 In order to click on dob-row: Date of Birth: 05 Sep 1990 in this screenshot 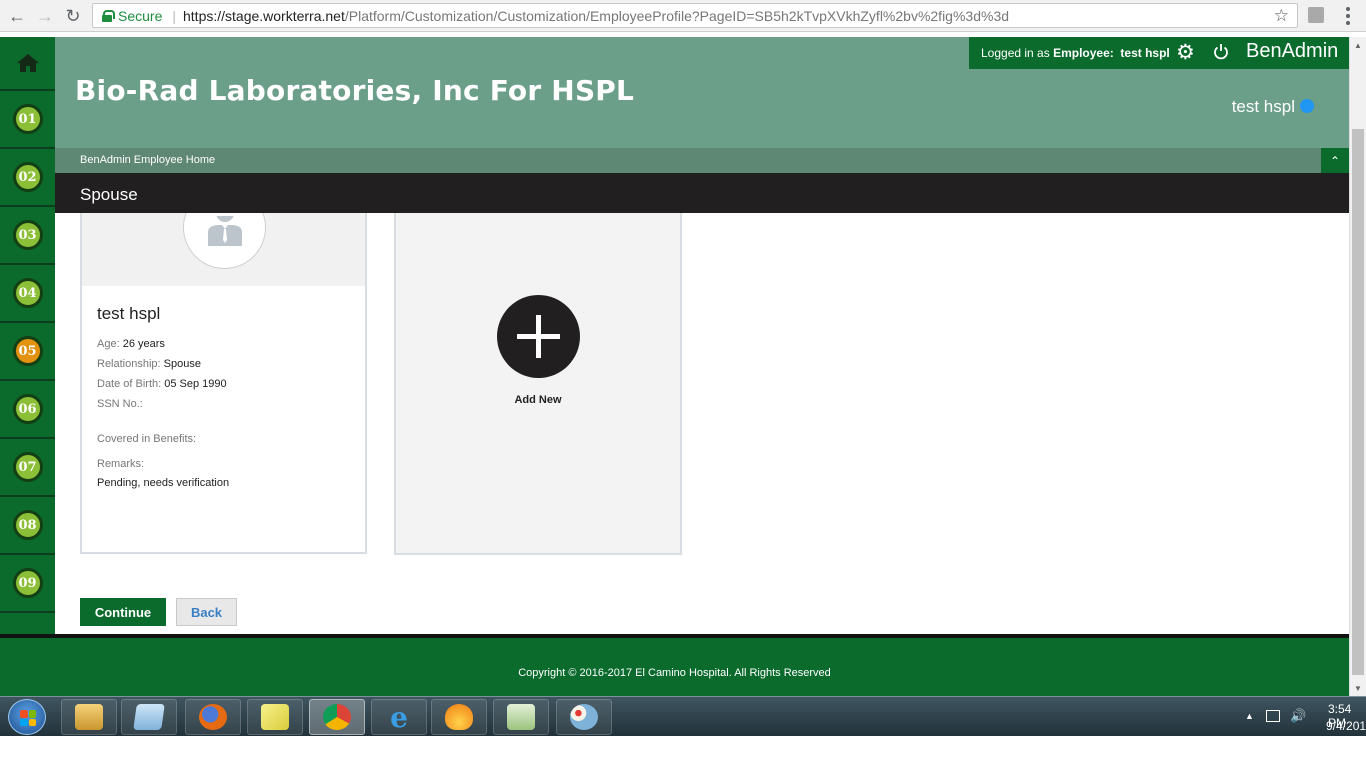, I will do `click(162, 384)`.